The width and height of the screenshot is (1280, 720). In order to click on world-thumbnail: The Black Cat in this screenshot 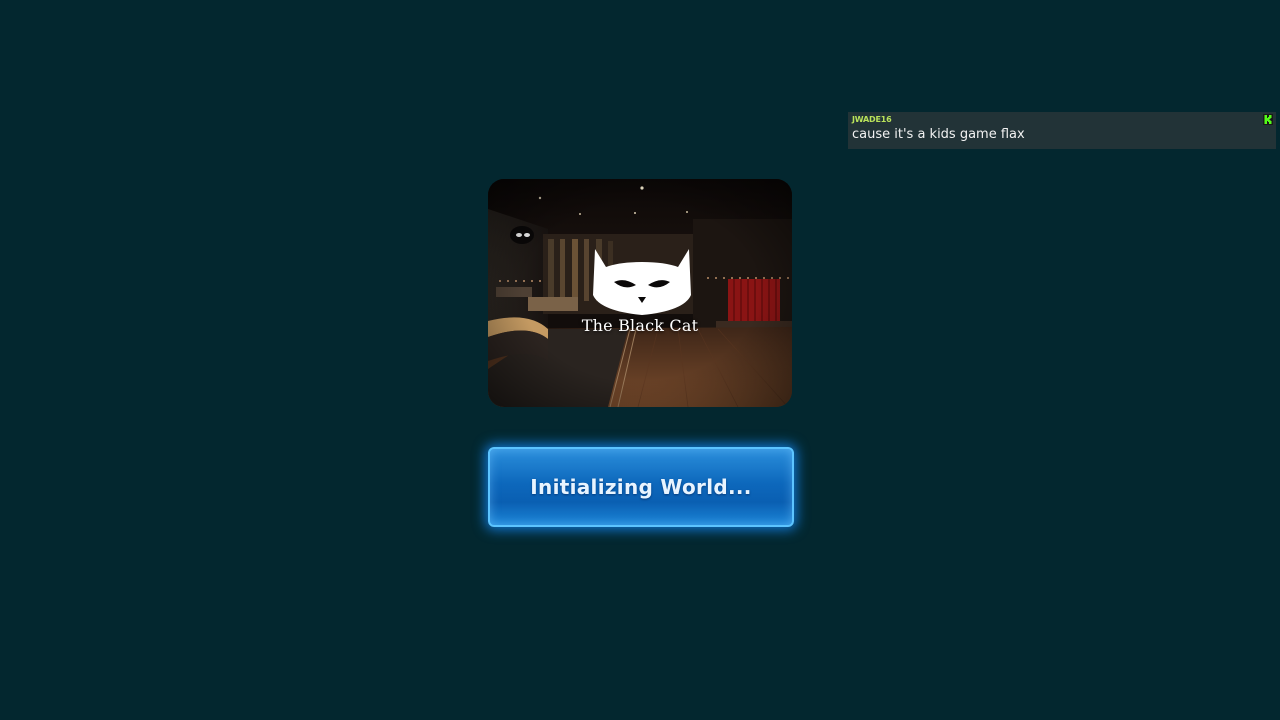, I will do `click(640, 293)`.